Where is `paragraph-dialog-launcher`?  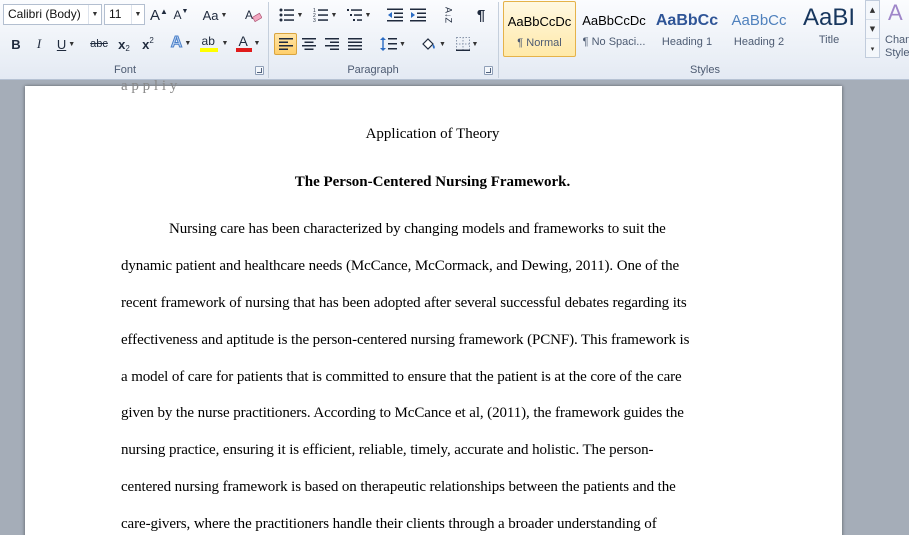 paragraph-dialog-launcher is located at coordinates (488, 70).